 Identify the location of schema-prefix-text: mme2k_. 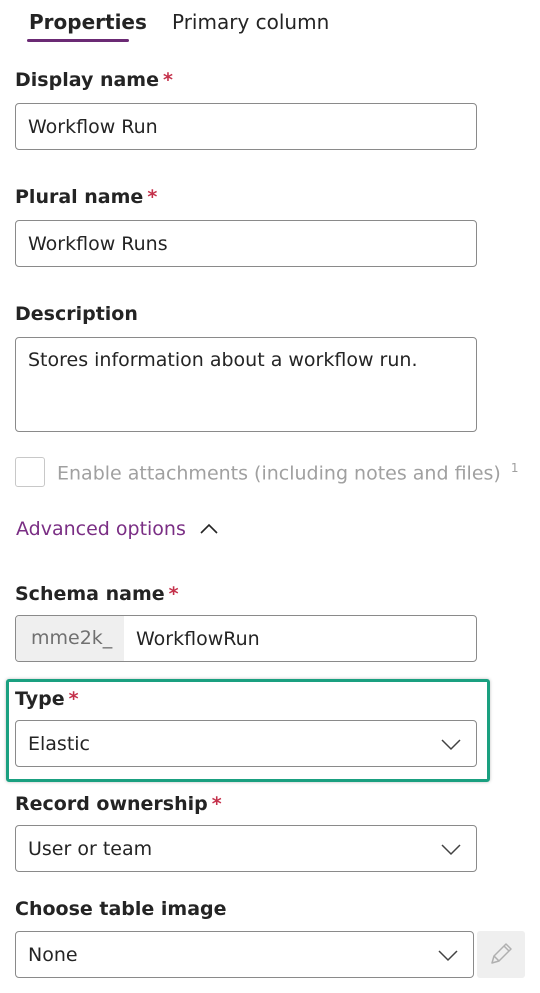
(72, 638).